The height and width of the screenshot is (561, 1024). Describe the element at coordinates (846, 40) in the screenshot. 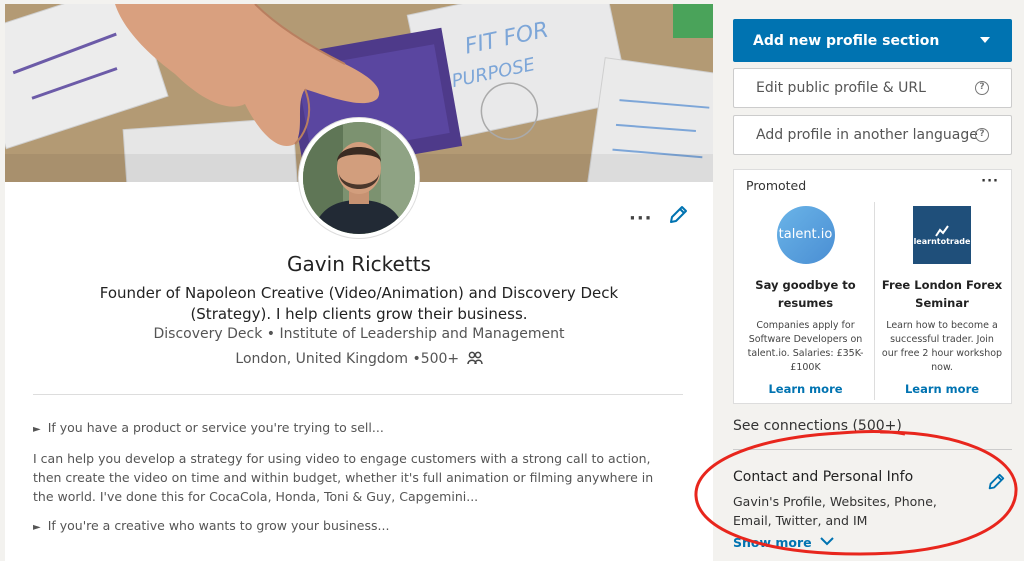

I see `add-profile-section-label: Add new profile section` at that location.